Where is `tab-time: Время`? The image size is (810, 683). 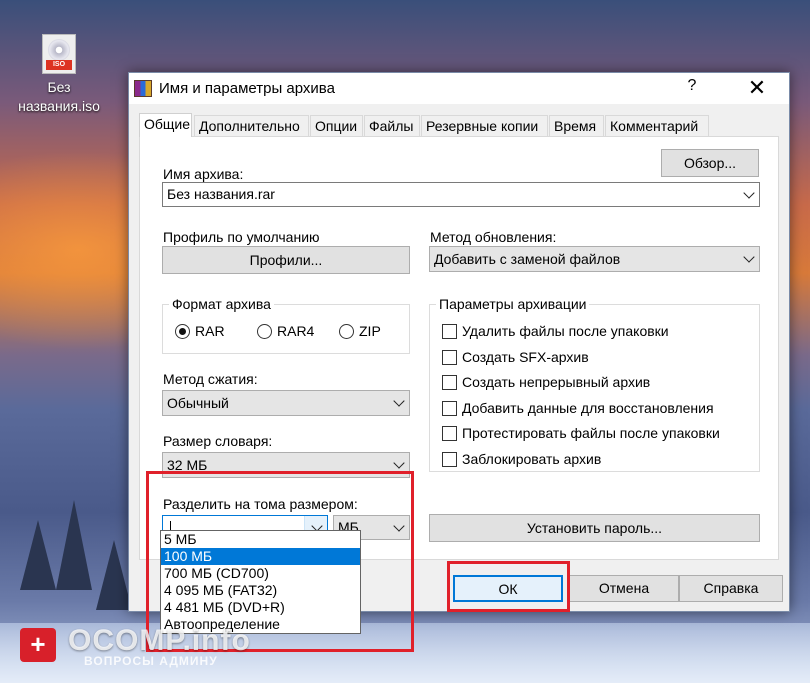 tab-time: Время is located at coordinates (576, 125).